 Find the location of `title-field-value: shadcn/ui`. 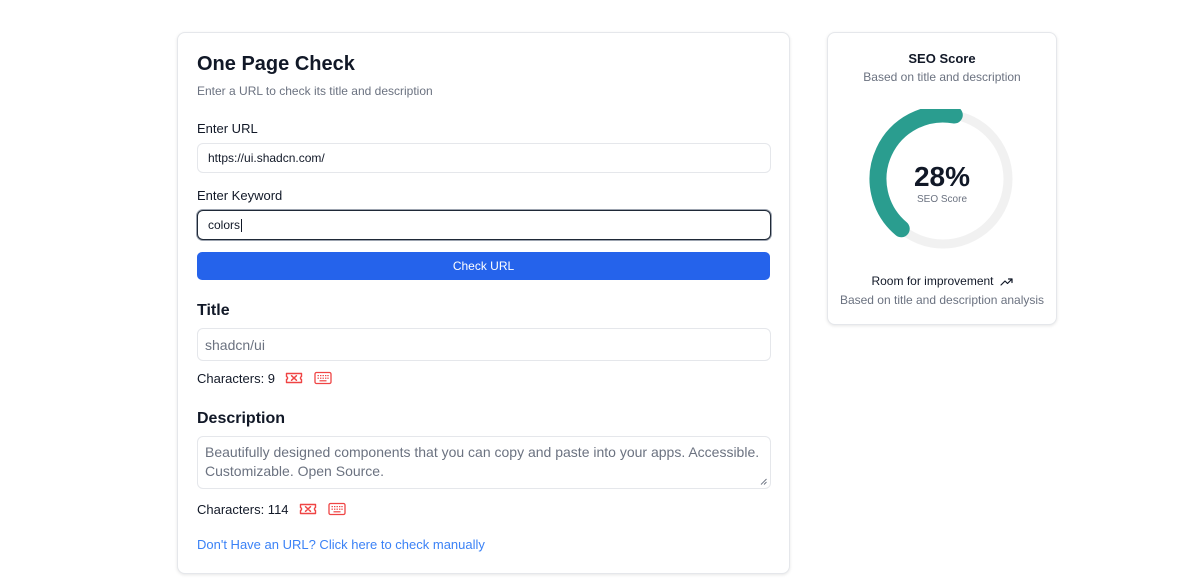

title-field-value: shadcn/ui is located at coordinates (235, 344).